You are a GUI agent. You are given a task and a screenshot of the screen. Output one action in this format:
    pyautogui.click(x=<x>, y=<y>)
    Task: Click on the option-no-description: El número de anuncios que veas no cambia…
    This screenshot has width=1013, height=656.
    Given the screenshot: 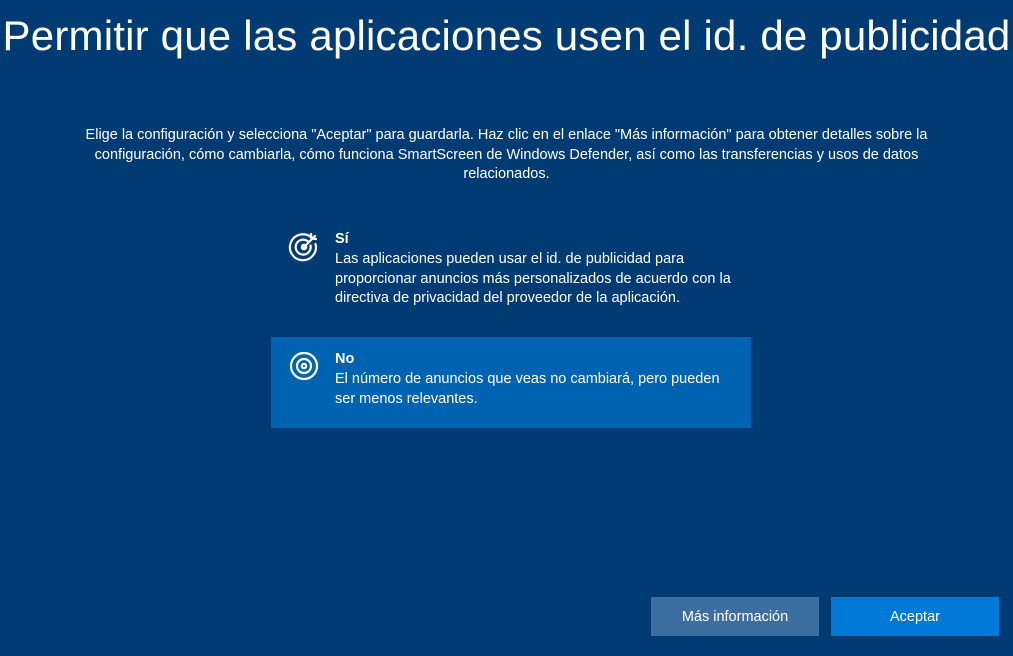 What is the action you would take?
    pyautogui.click(x=527, y=389)
    